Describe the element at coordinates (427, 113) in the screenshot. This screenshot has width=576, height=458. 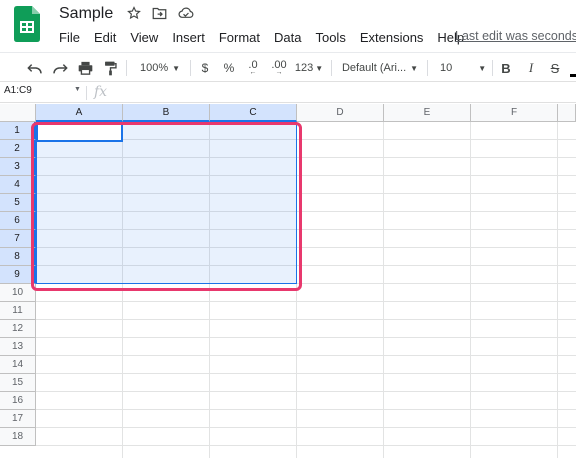
I see `column-header-e: E` at that location.